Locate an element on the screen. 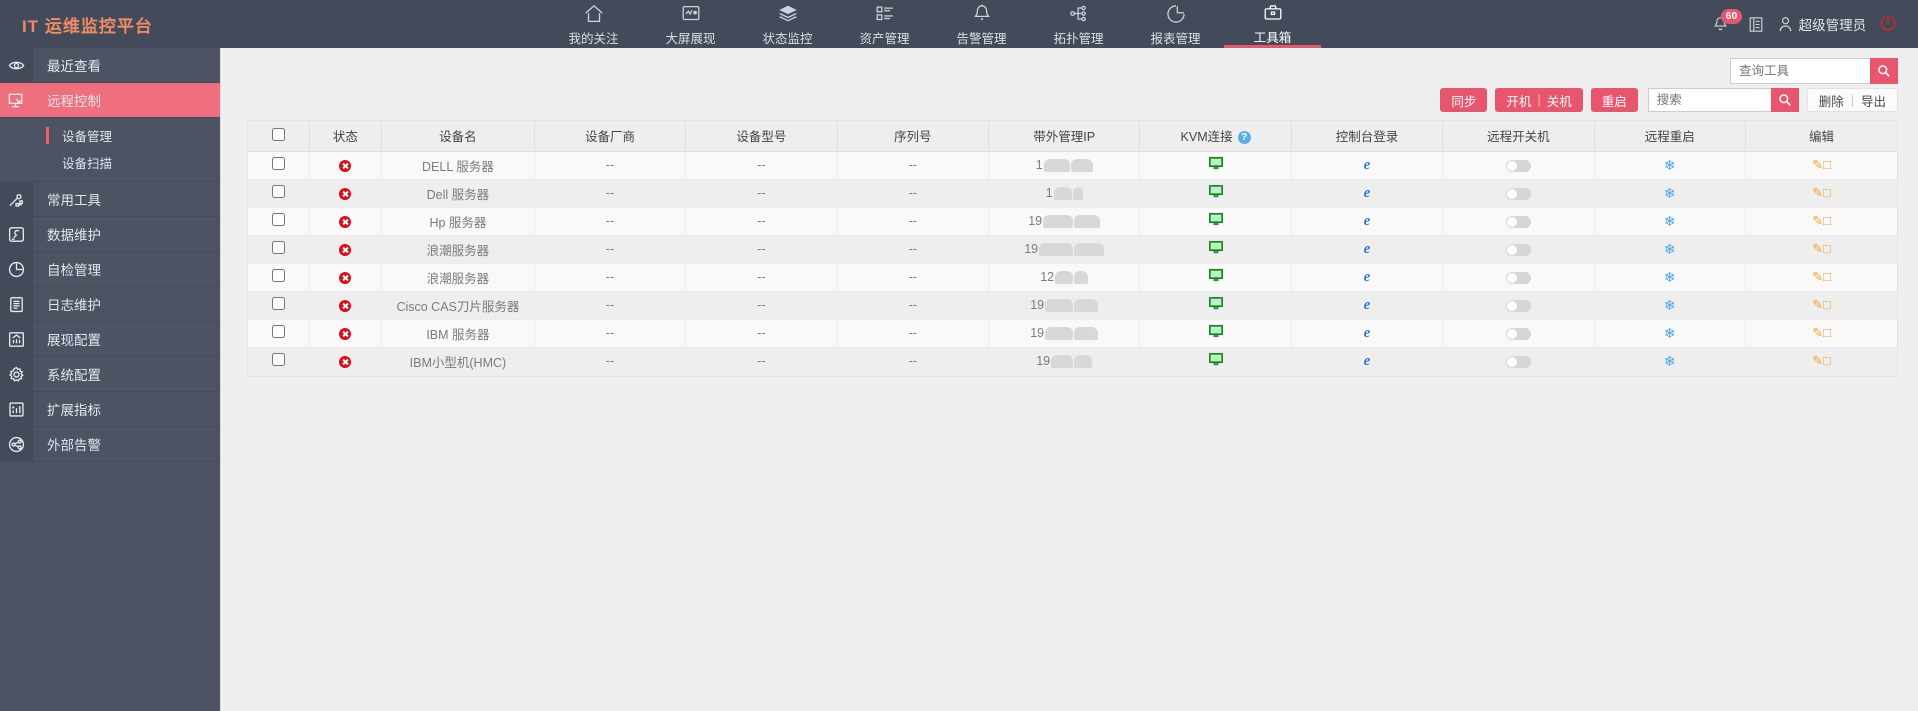 The image size is (1918, 711). column-header-label: 远程重启 is located at coordinates (1669, 137).